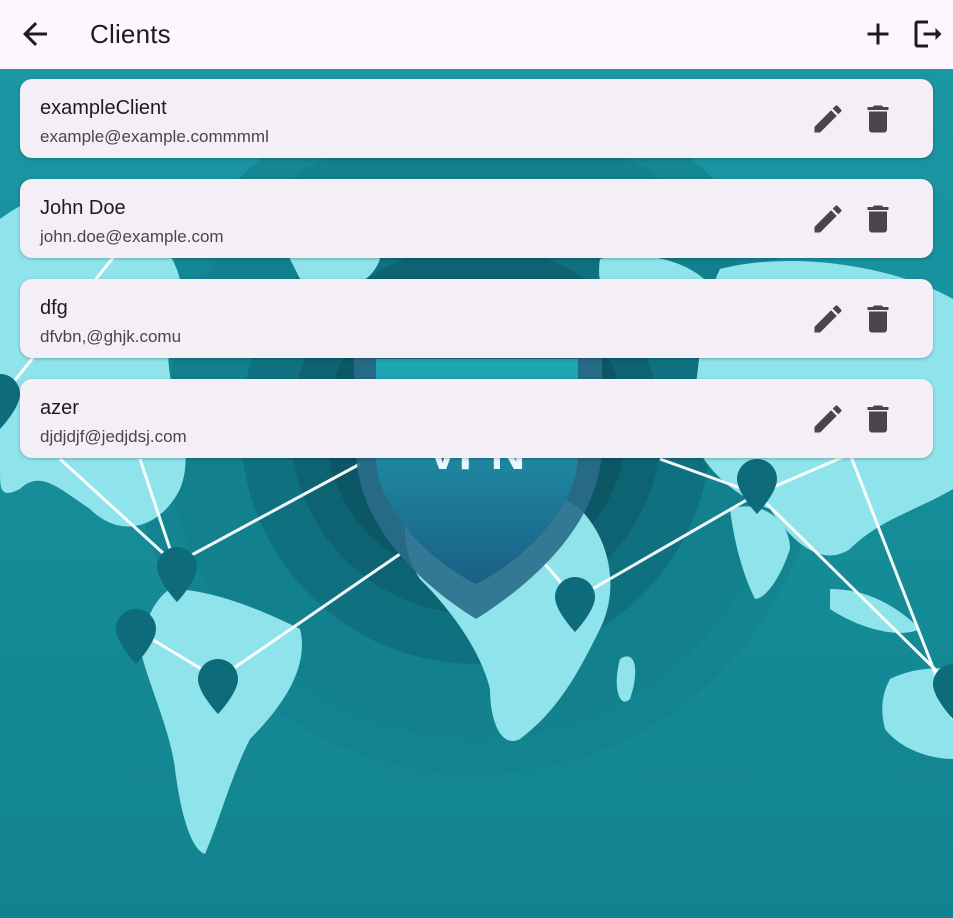 The image size is (953, 918). Describe the element at coordinates (476, 318) in the screenshot. I see `client-card: dfg dfvbn,@ghjk.comu` at that location.